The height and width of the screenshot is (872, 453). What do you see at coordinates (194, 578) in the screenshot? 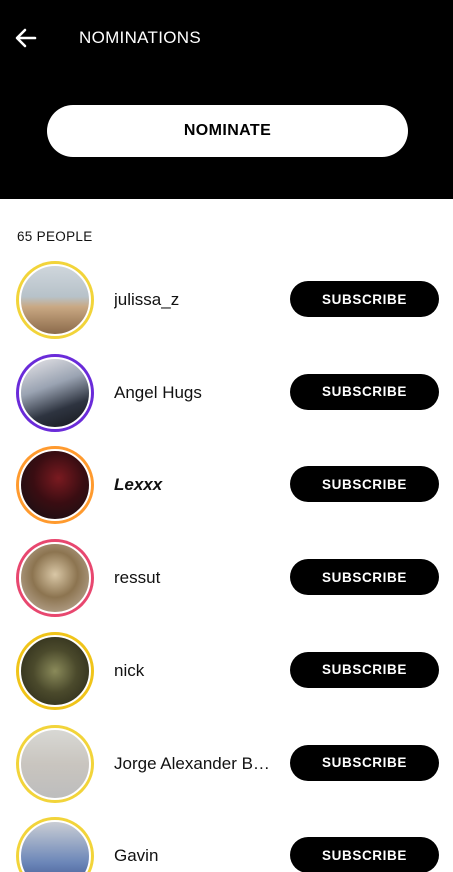
I see `username: ressut` at bounding box center [194, 578].